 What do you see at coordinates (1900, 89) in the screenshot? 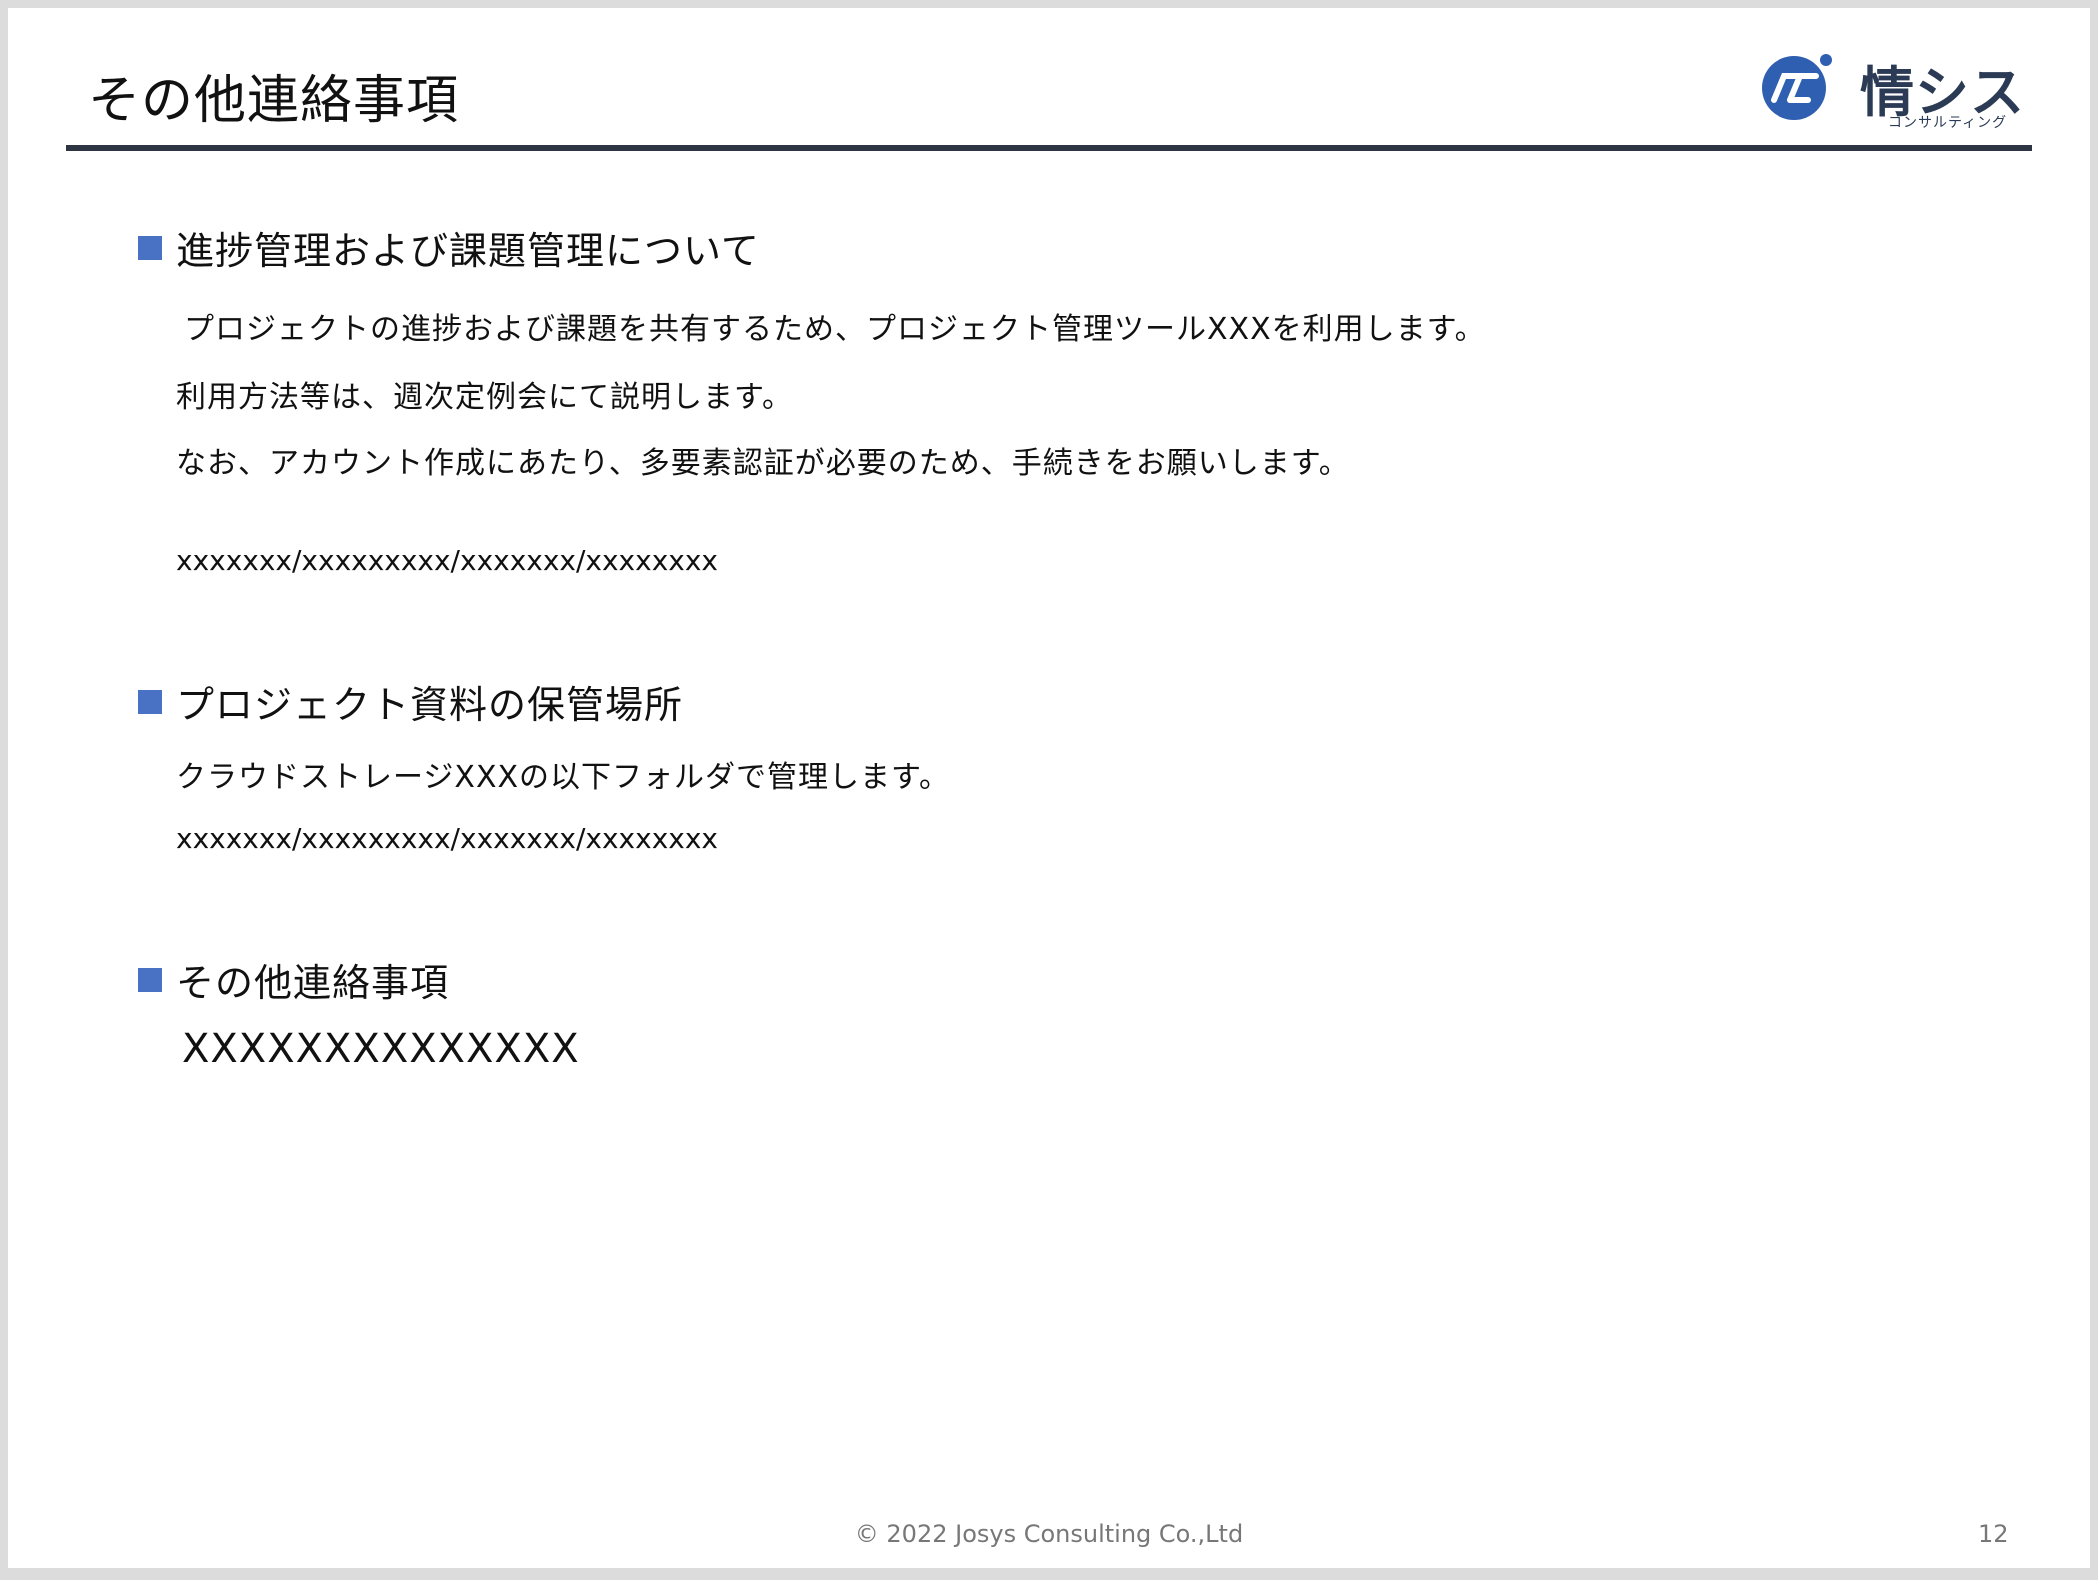
I see `company-logo: 情シス コンサルティング` at bounding box center [1900, 89].